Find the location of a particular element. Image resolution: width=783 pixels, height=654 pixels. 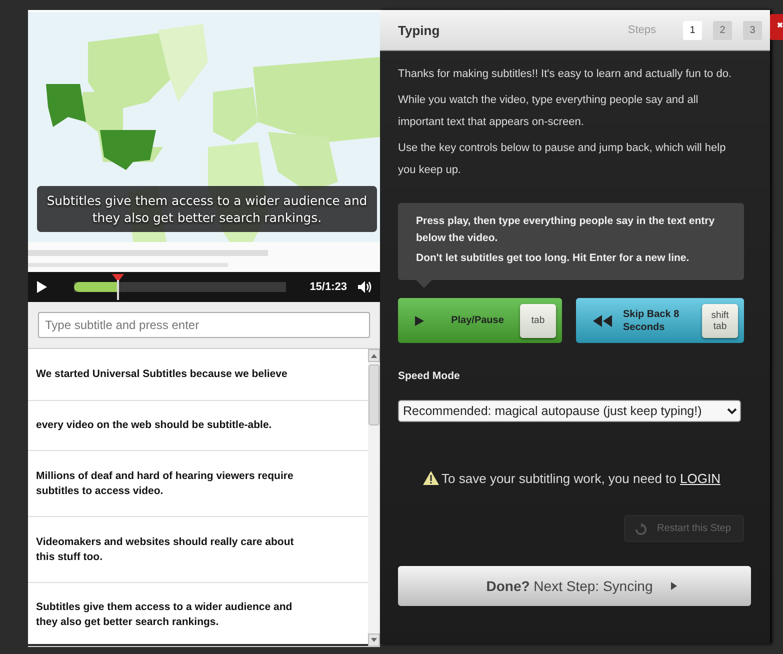

button-label: Play/Pause is located at coordinates (477, 320).